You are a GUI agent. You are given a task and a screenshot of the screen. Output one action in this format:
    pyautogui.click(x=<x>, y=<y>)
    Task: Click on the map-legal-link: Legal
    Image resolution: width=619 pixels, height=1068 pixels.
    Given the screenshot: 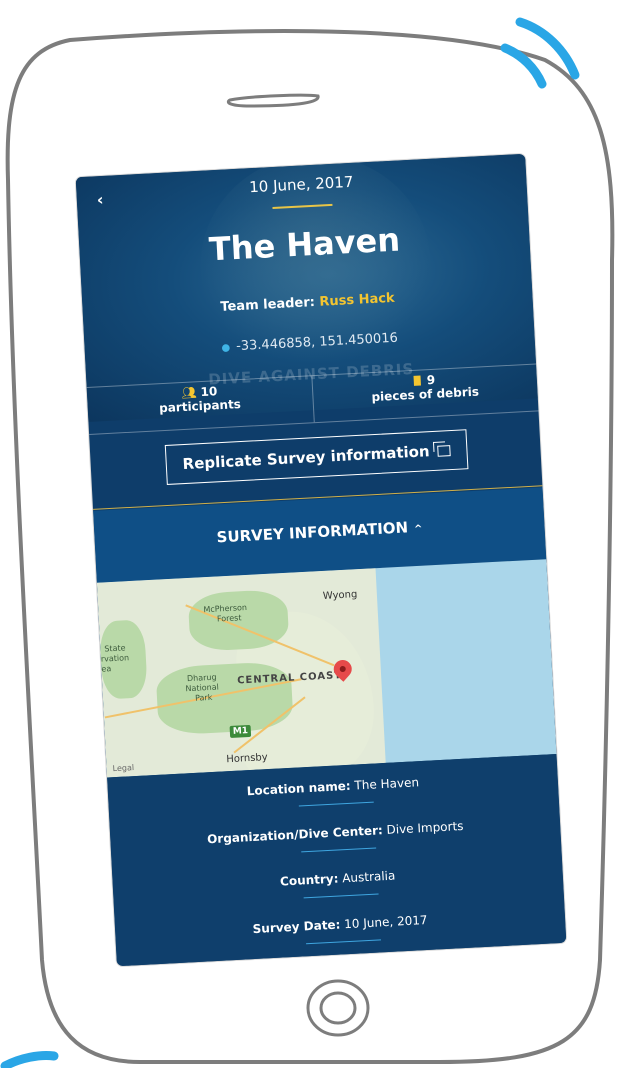 What is the action you would take?
    pyautogui.click(x=123, y=768)
    